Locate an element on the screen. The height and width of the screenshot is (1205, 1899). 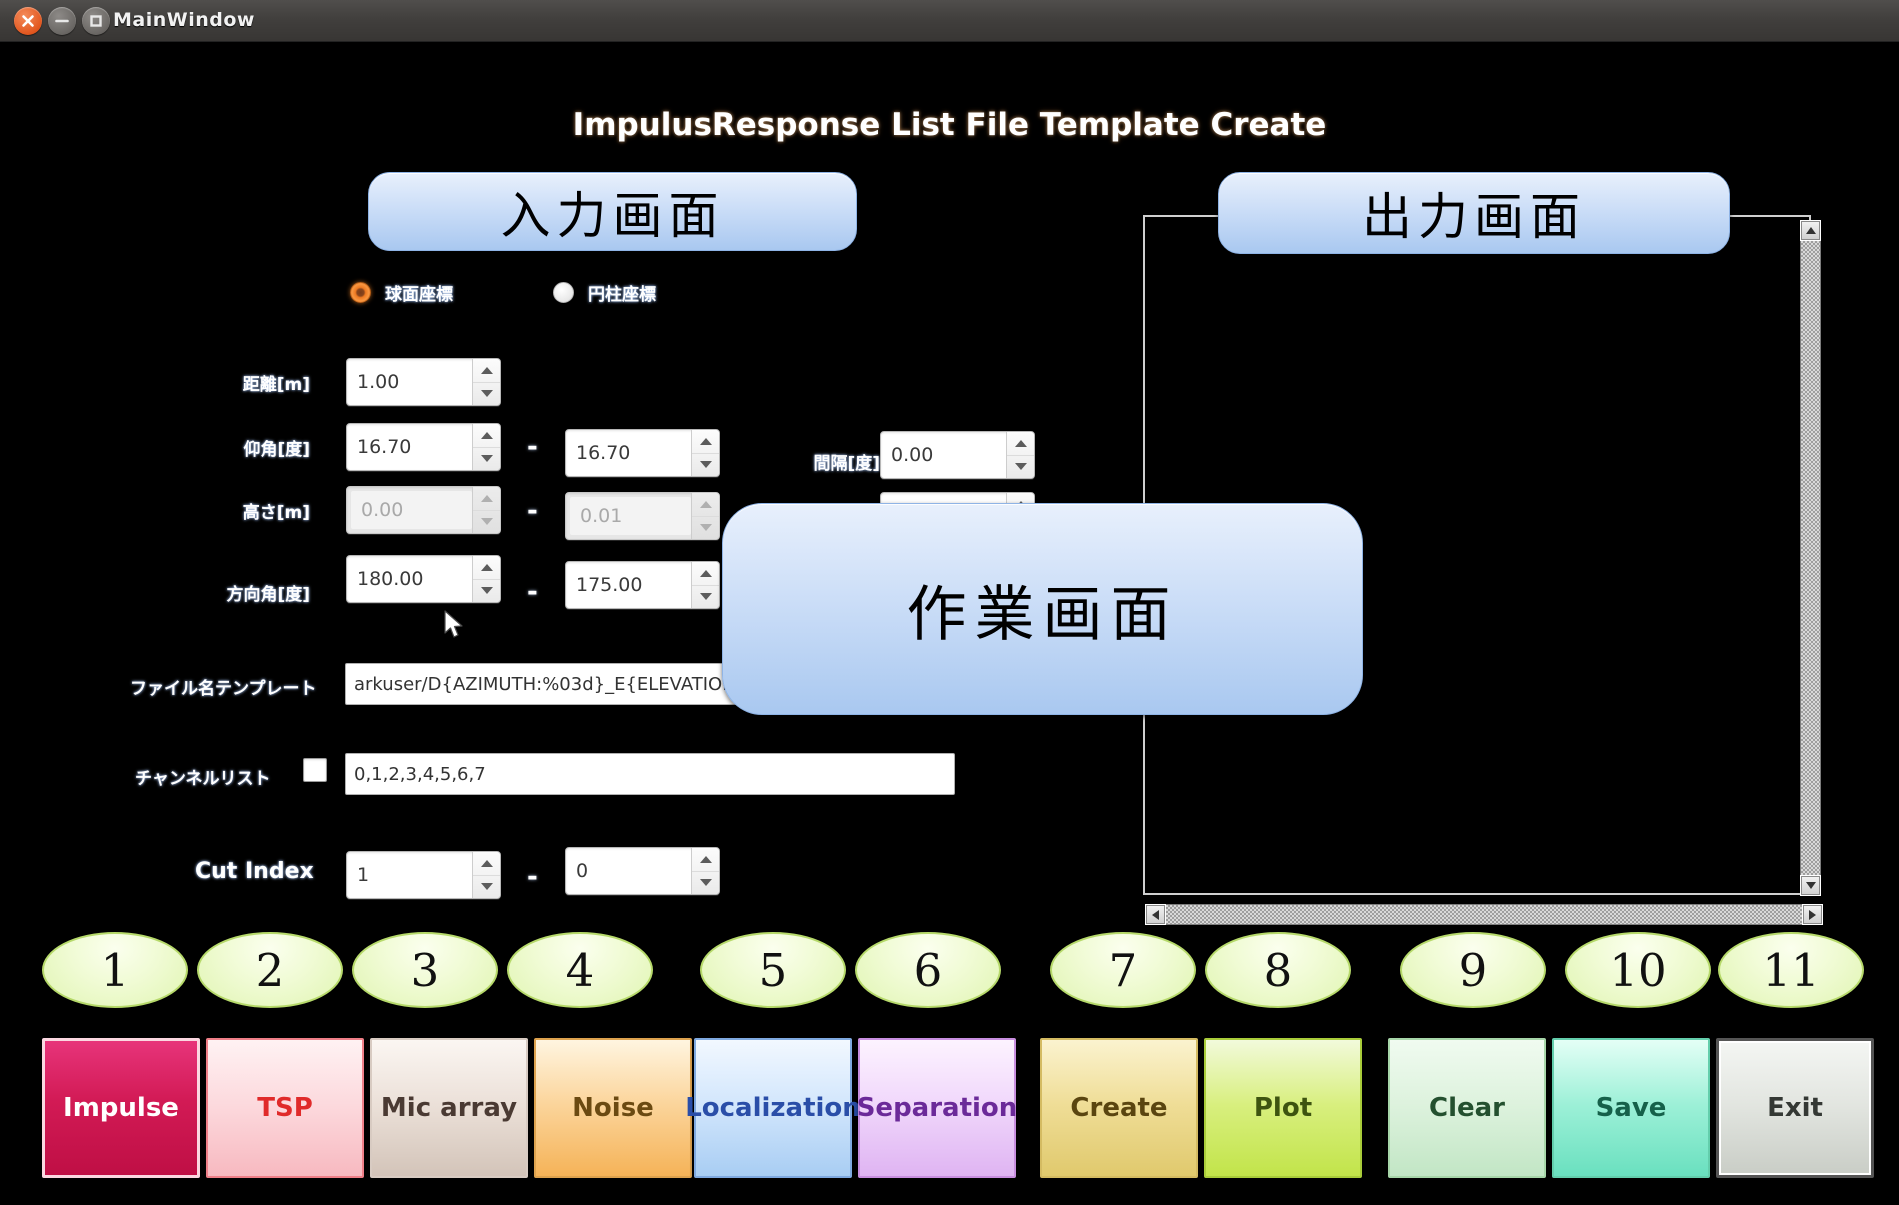
marker-10: 10 is located at coordinates (1638, 970).